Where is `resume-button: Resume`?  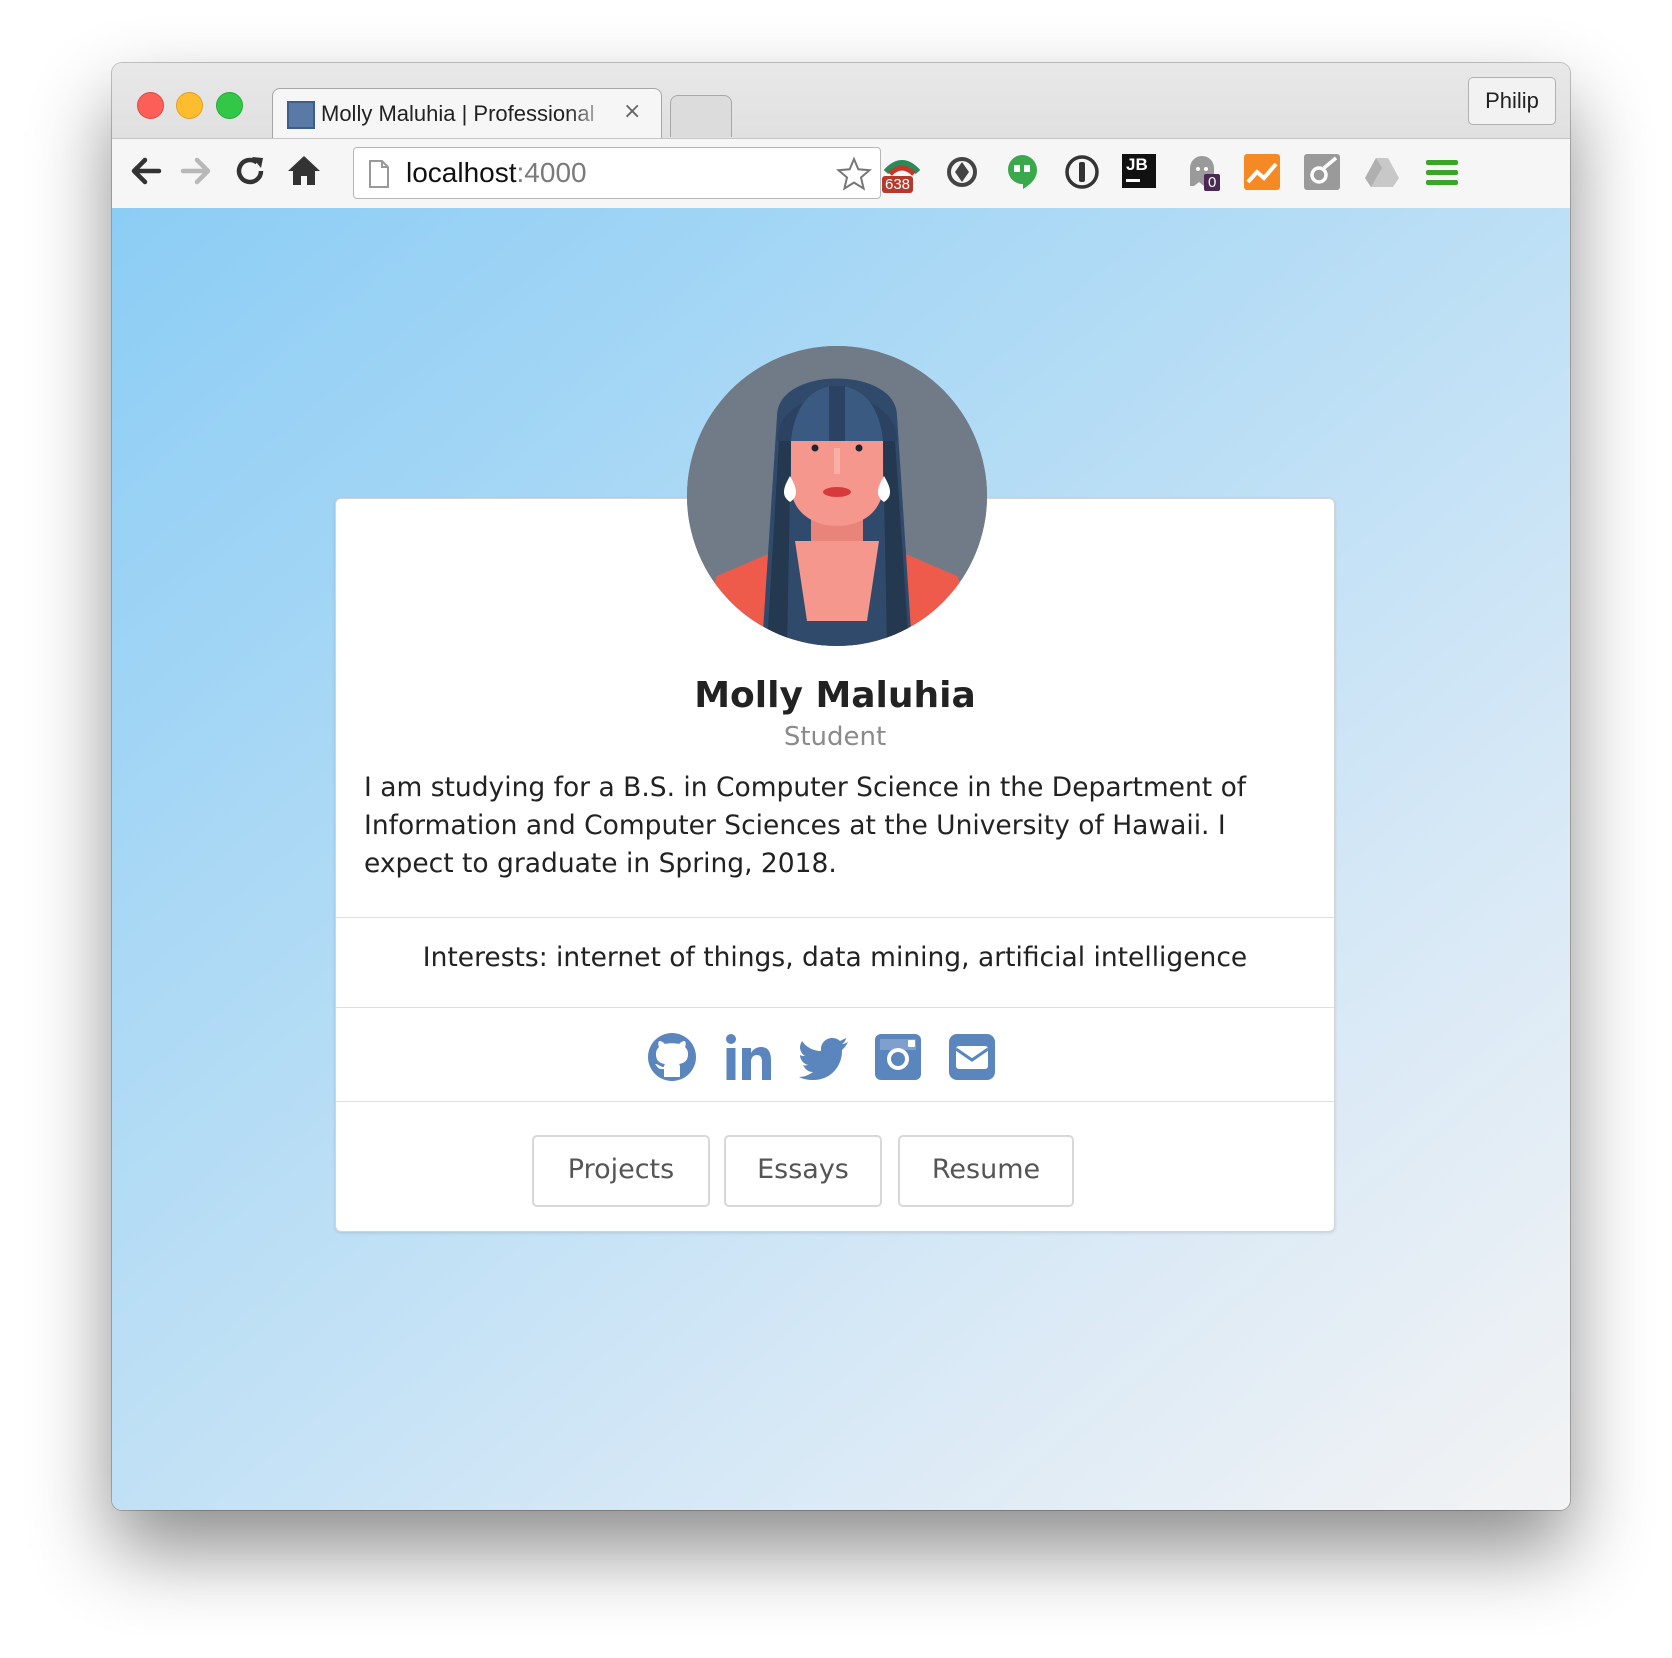
resume-button: Resume is located at coordinates (986, 1171).